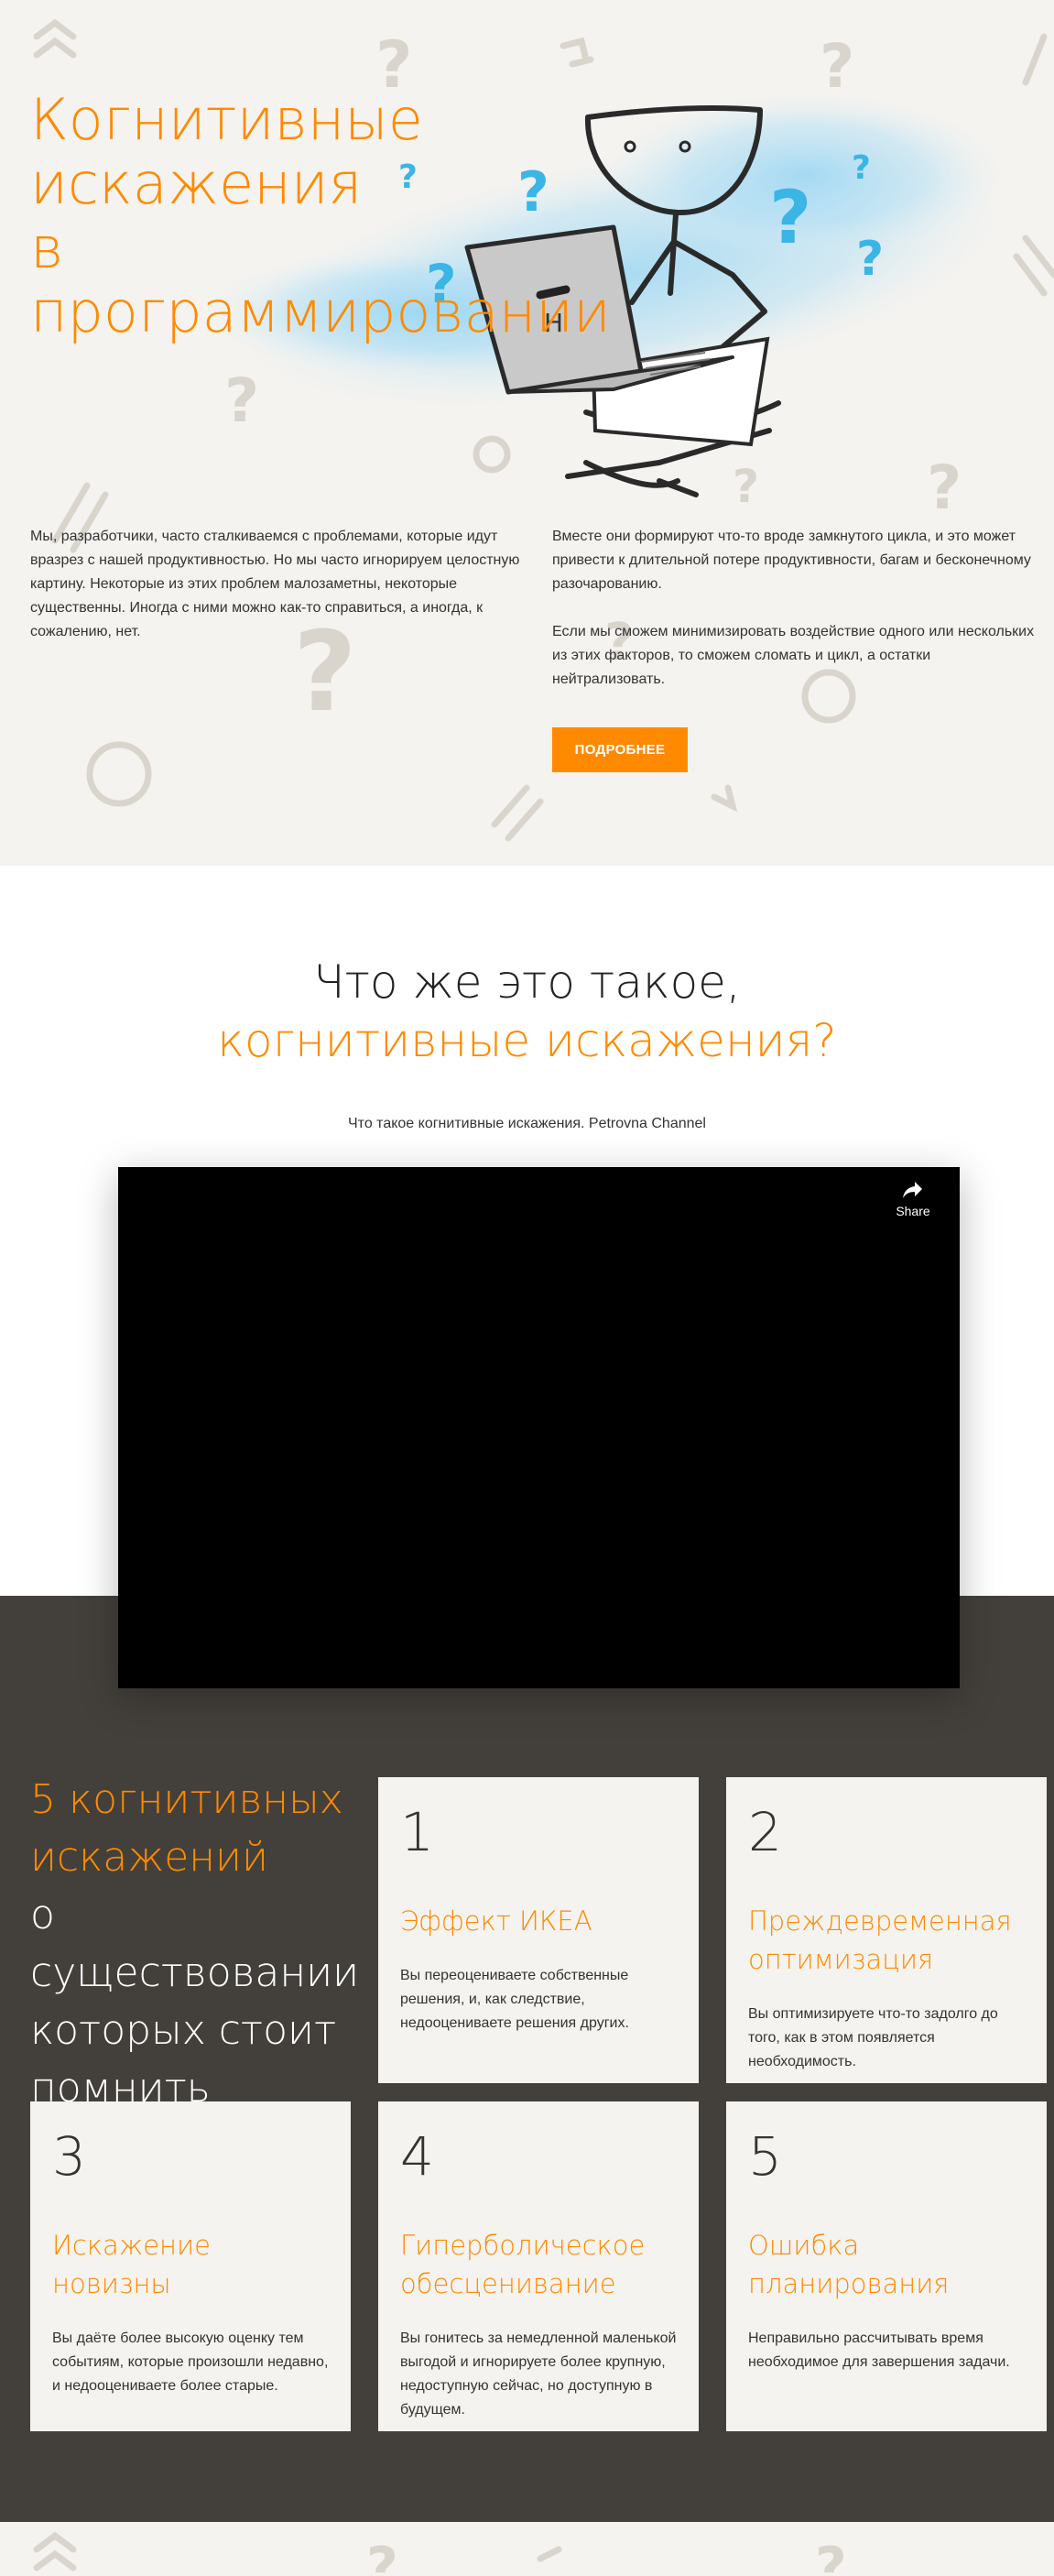 This screenshot has height=2576, width=1054. I want to click on page-title: Когнитивные искажения в программировании, so click(320, 216).